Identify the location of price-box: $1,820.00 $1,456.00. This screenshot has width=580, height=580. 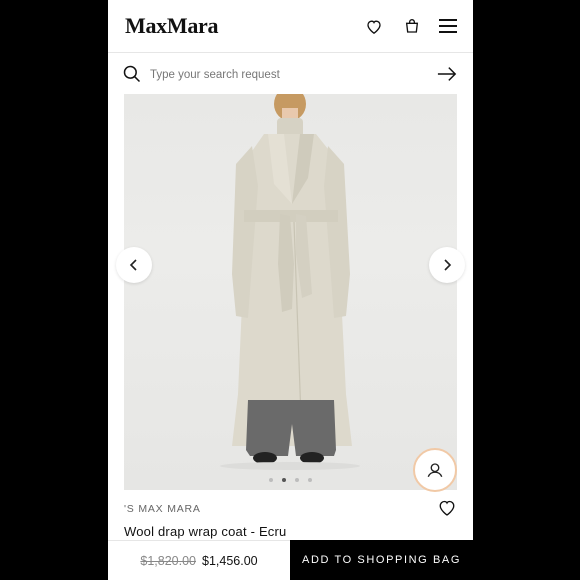
(199, 560).